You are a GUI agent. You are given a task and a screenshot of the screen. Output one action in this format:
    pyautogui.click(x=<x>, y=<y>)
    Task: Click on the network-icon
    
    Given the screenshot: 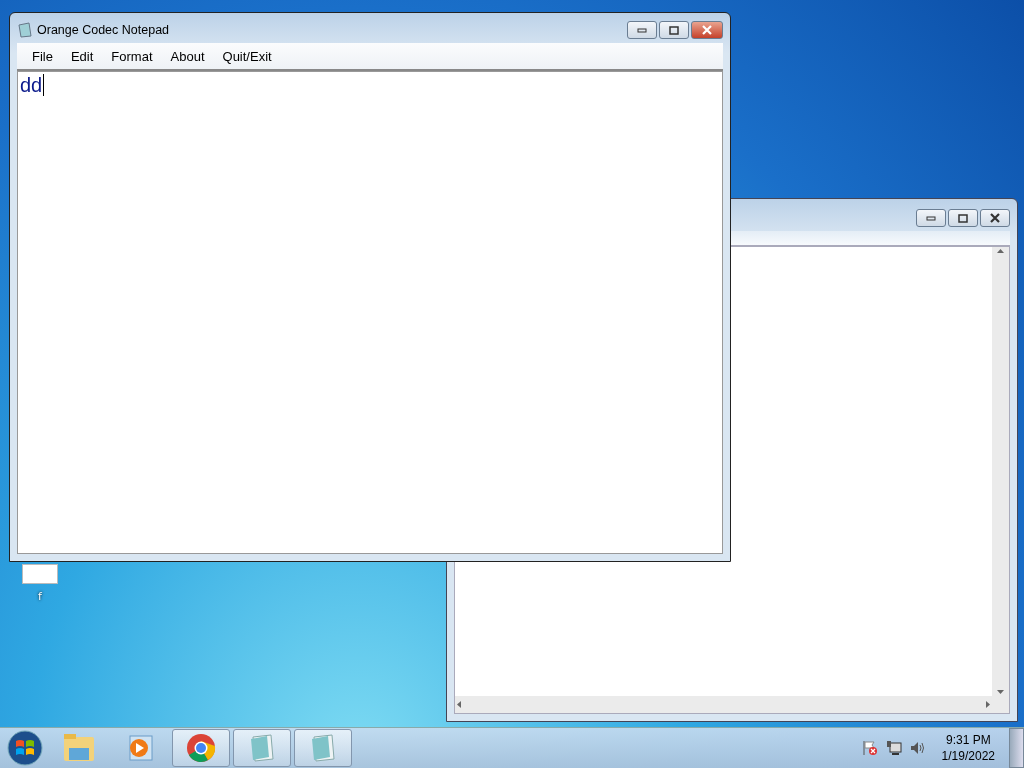 What is the action you would take?
    pyautogui.click(x=893, y=748)
    